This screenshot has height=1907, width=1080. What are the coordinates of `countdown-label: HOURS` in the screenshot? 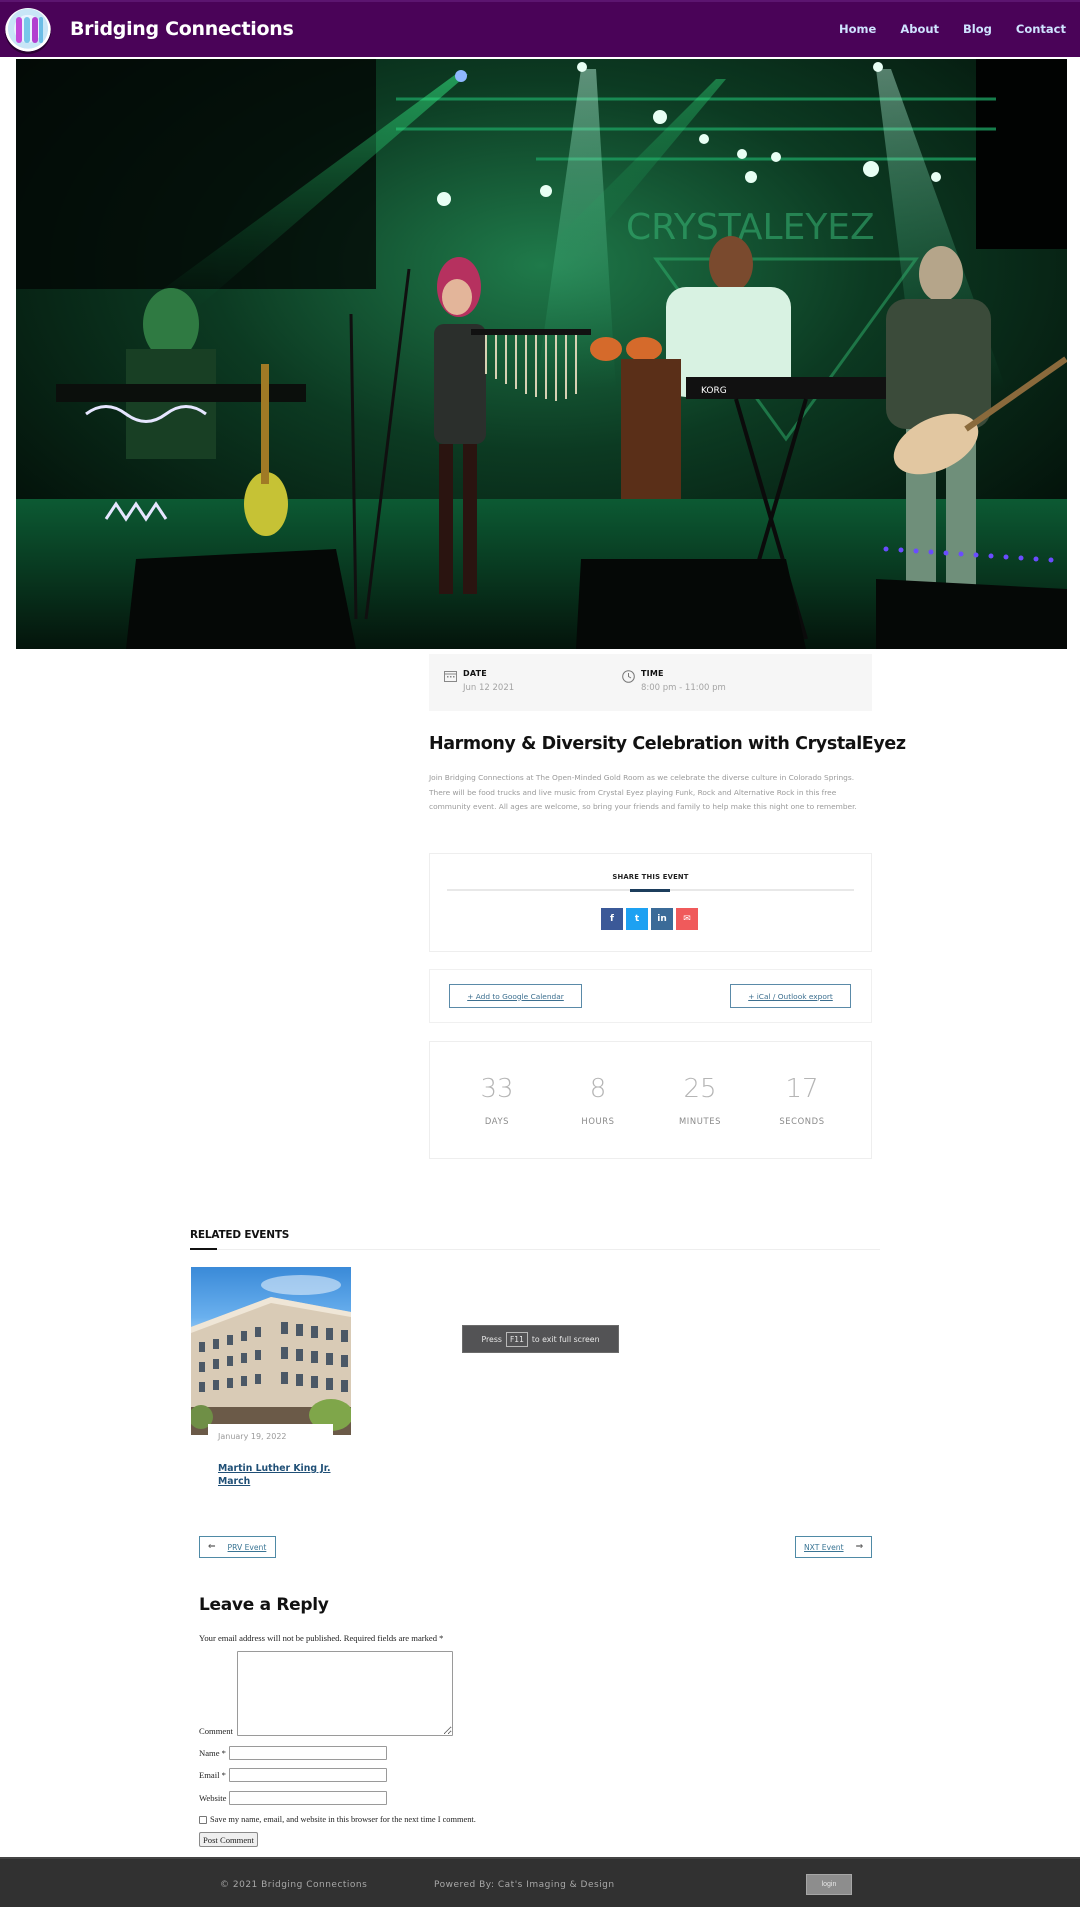 It's located at (598, 1121).